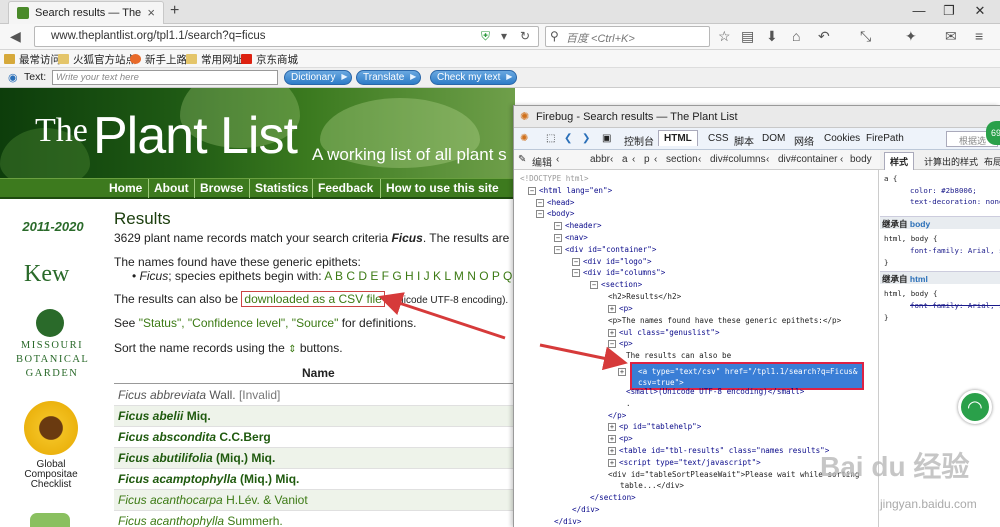  Describe the element at coordinates (15, 36) in the screenshot. I see `back-icon: ◀` at that location.